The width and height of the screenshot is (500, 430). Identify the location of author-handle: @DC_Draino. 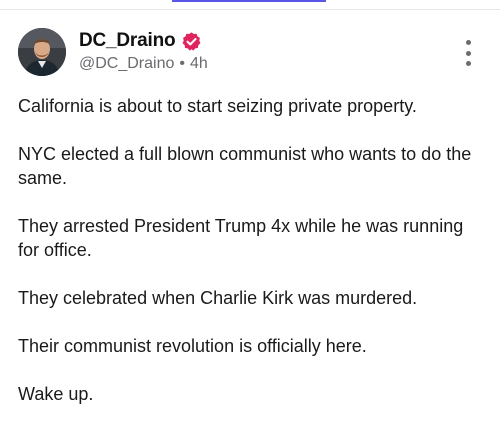
(126, 64).